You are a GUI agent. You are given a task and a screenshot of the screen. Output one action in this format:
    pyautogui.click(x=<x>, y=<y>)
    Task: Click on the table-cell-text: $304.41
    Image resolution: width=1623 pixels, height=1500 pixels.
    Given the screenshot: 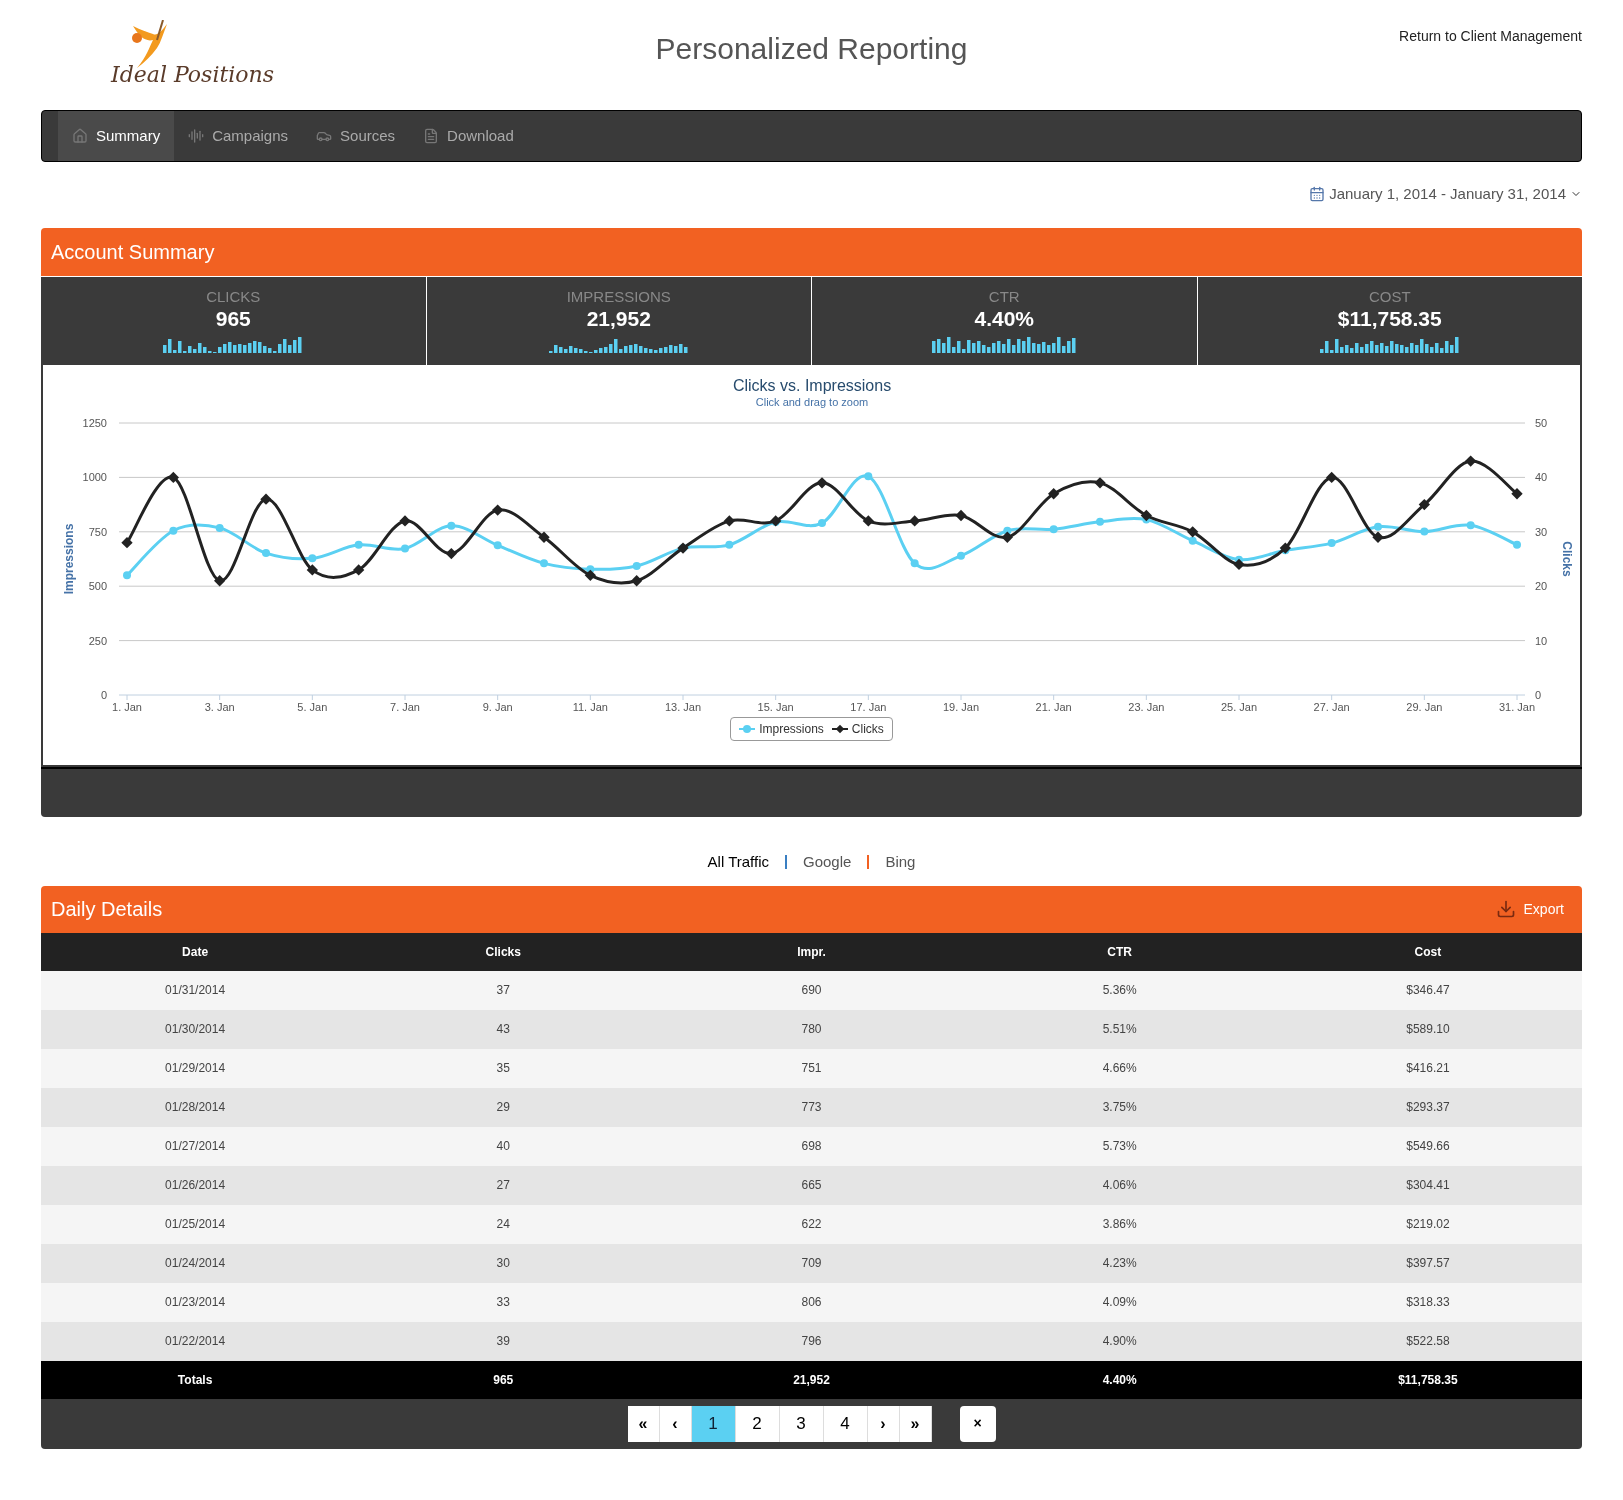 What is the action you would take?
    pyautogui.click(x=1428, y=1185)
    